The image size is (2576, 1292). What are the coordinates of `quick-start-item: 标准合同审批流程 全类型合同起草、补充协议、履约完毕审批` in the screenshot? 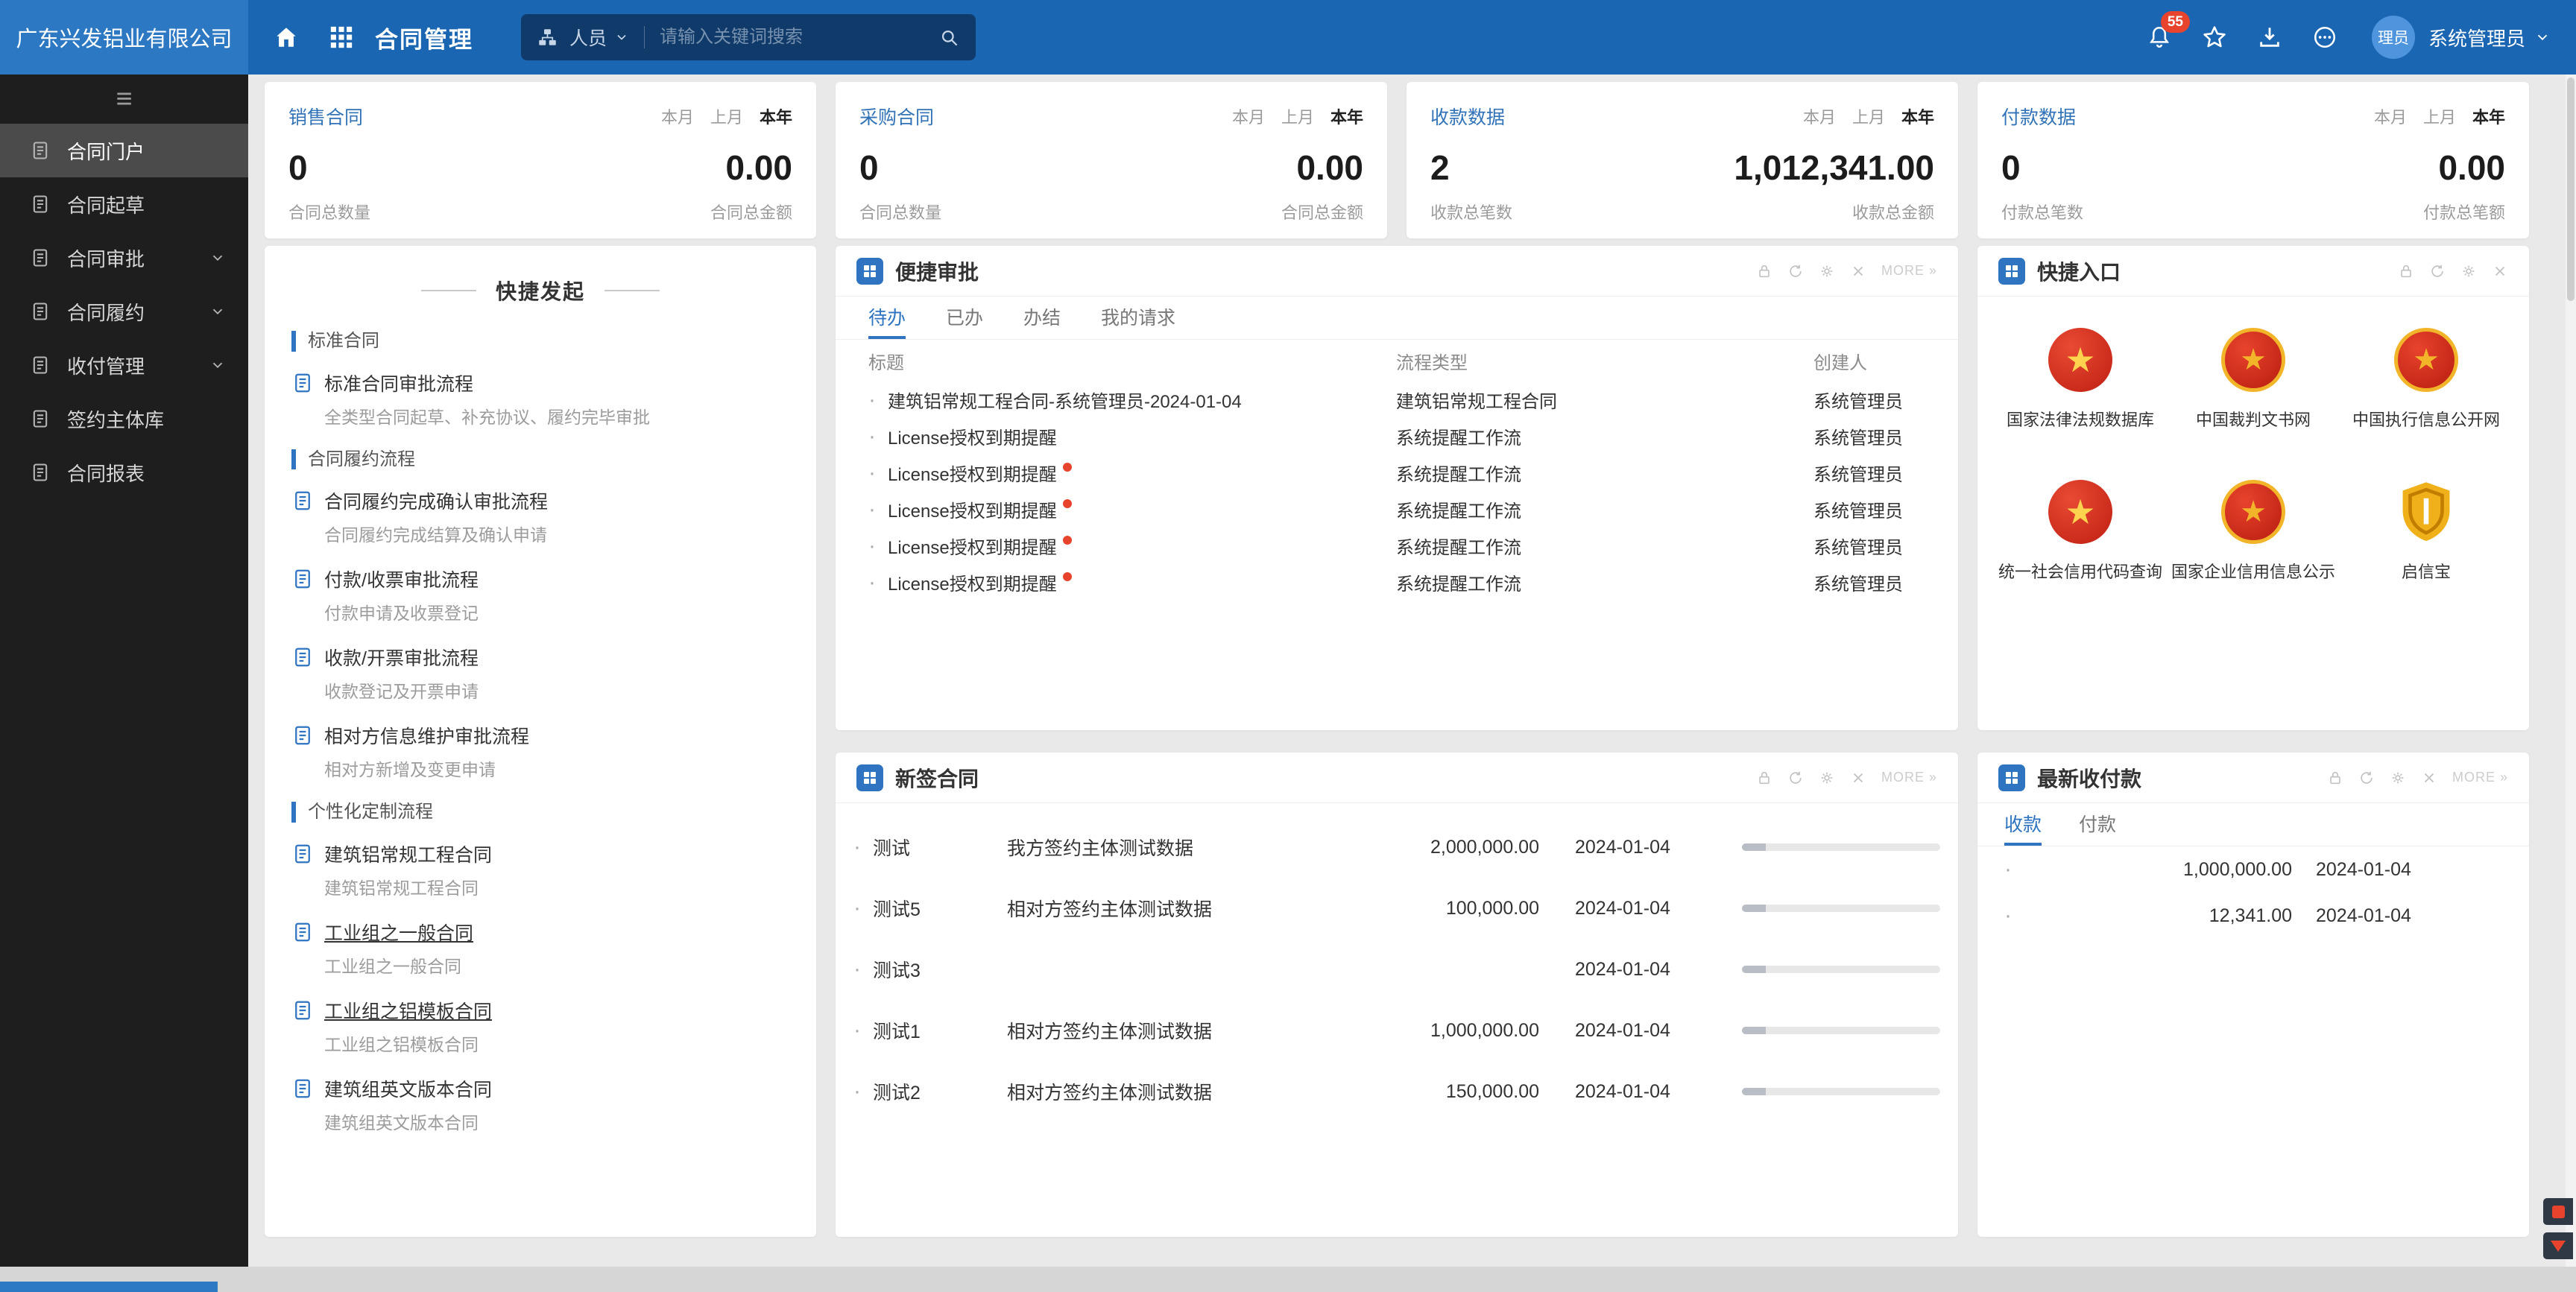 It's located at (540, 399).